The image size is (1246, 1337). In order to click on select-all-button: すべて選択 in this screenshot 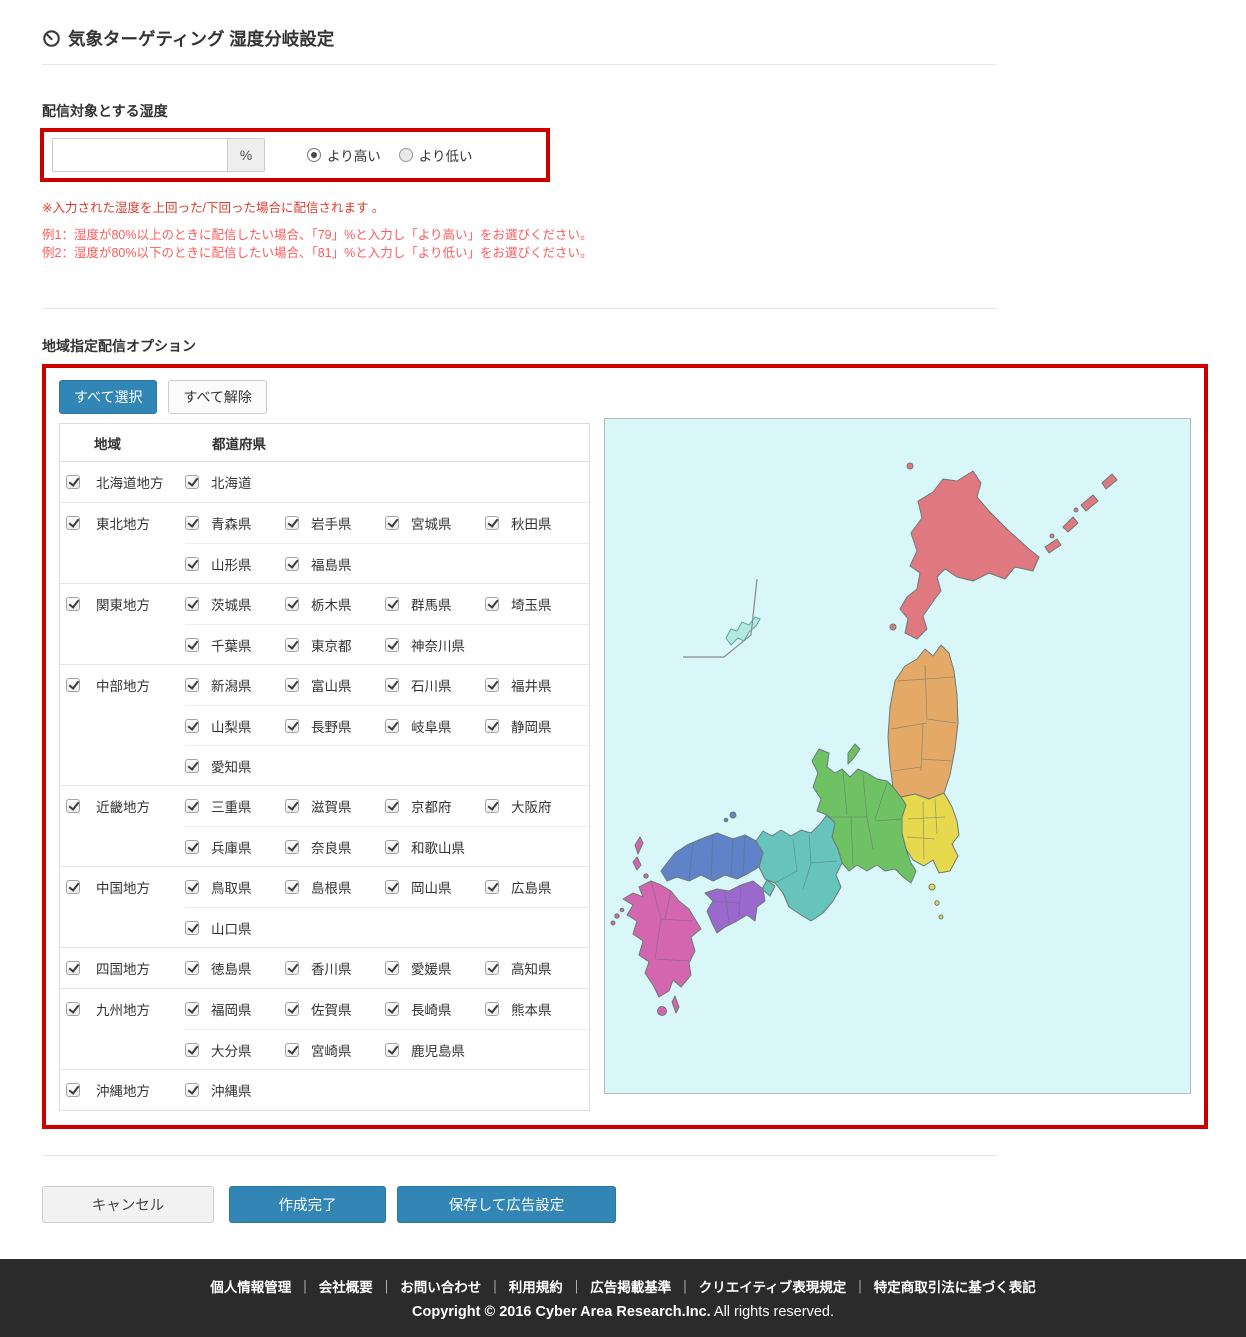, I will do `click(108, 397)`.